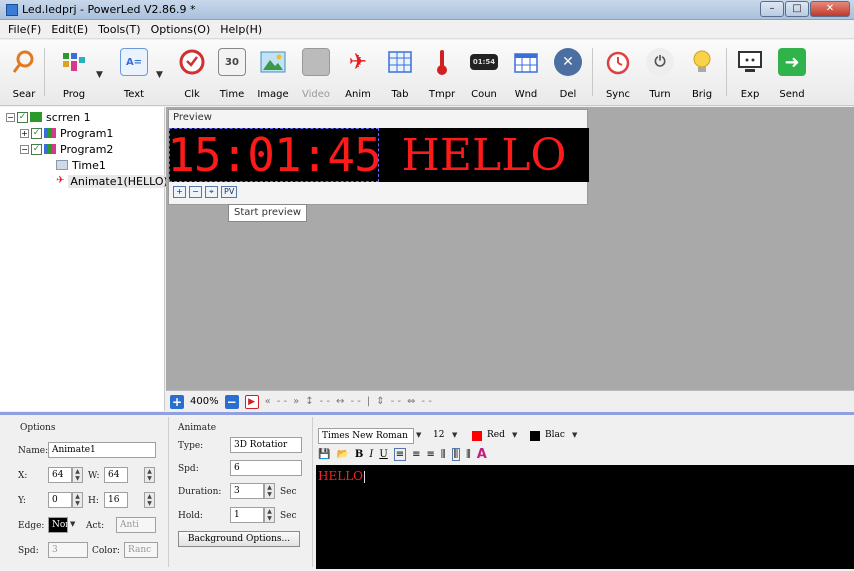 This screenshot has height=571, width=854. I want to click on y-spinner-icon: ▲ ▼, so click(77, 500).